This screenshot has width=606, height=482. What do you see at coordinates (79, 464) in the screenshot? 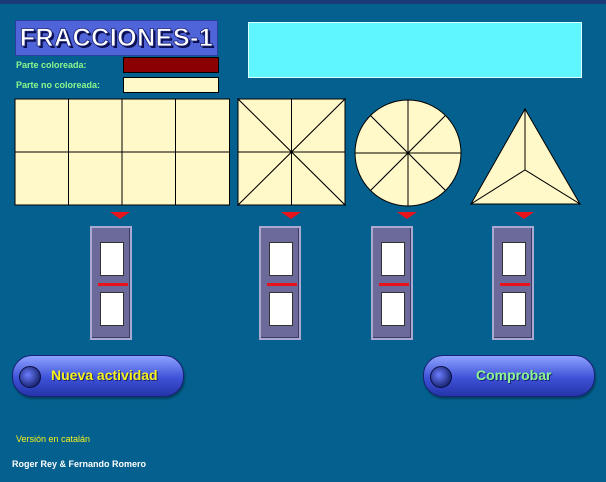
I see `authors-credit: Roger Rey & Fernando Romero` at bounding box center [79, 464].